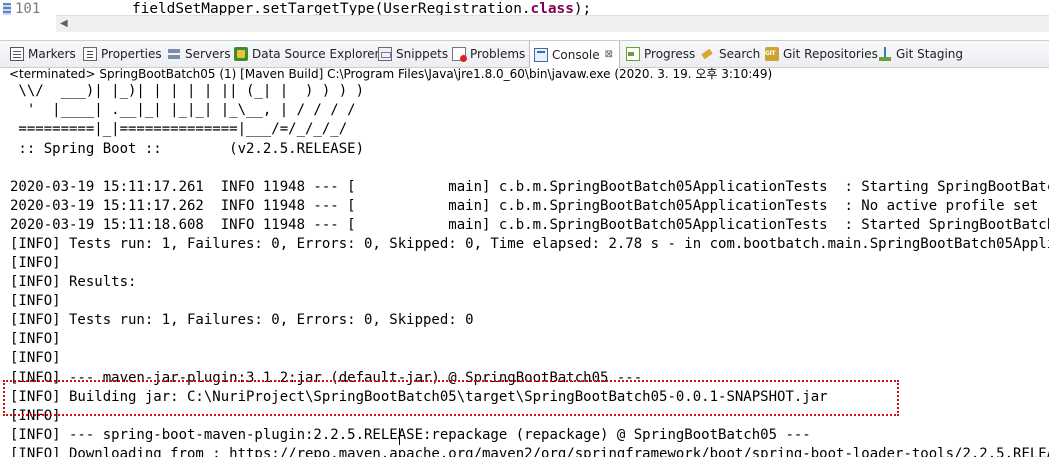 This screenshot has width=1049, height=457. I want to click on tab-problems: Problems, so click(488, 54).